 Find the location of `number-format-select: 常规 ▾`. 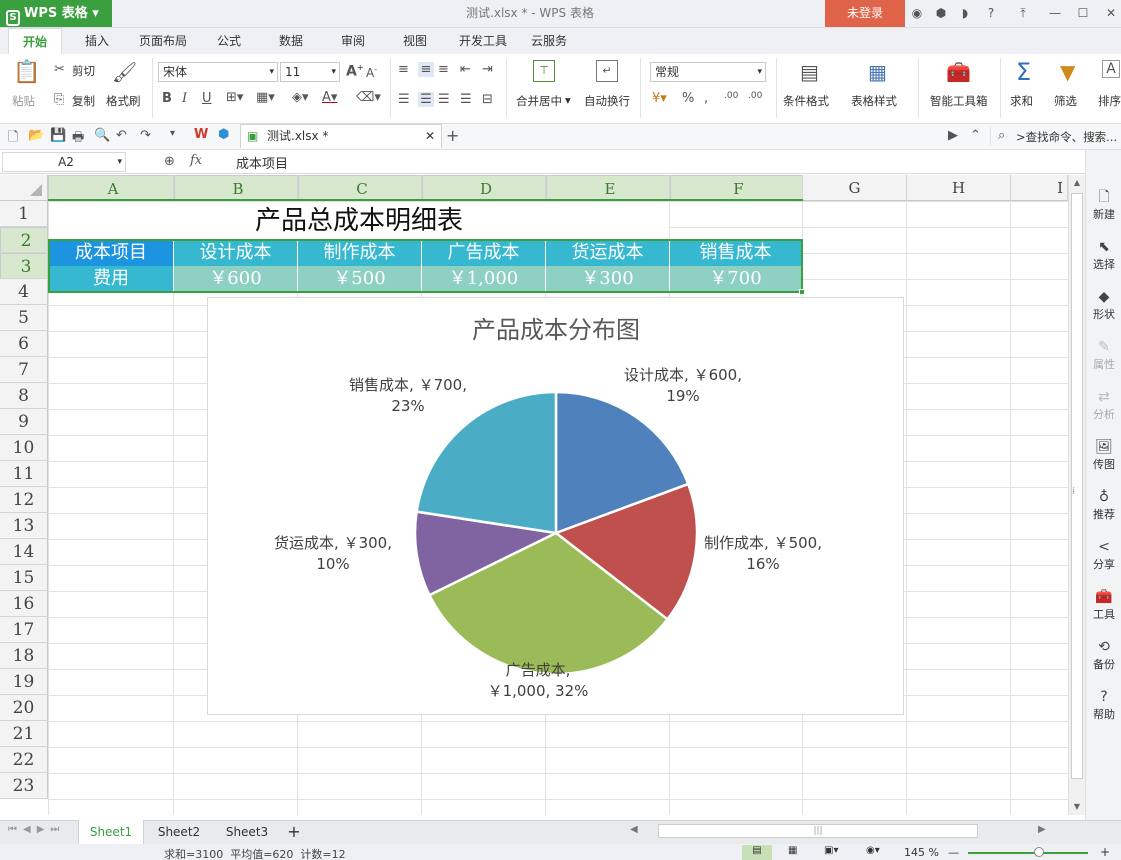

number-format-select: 常规 ▾ is located at coordinates (708, 72).